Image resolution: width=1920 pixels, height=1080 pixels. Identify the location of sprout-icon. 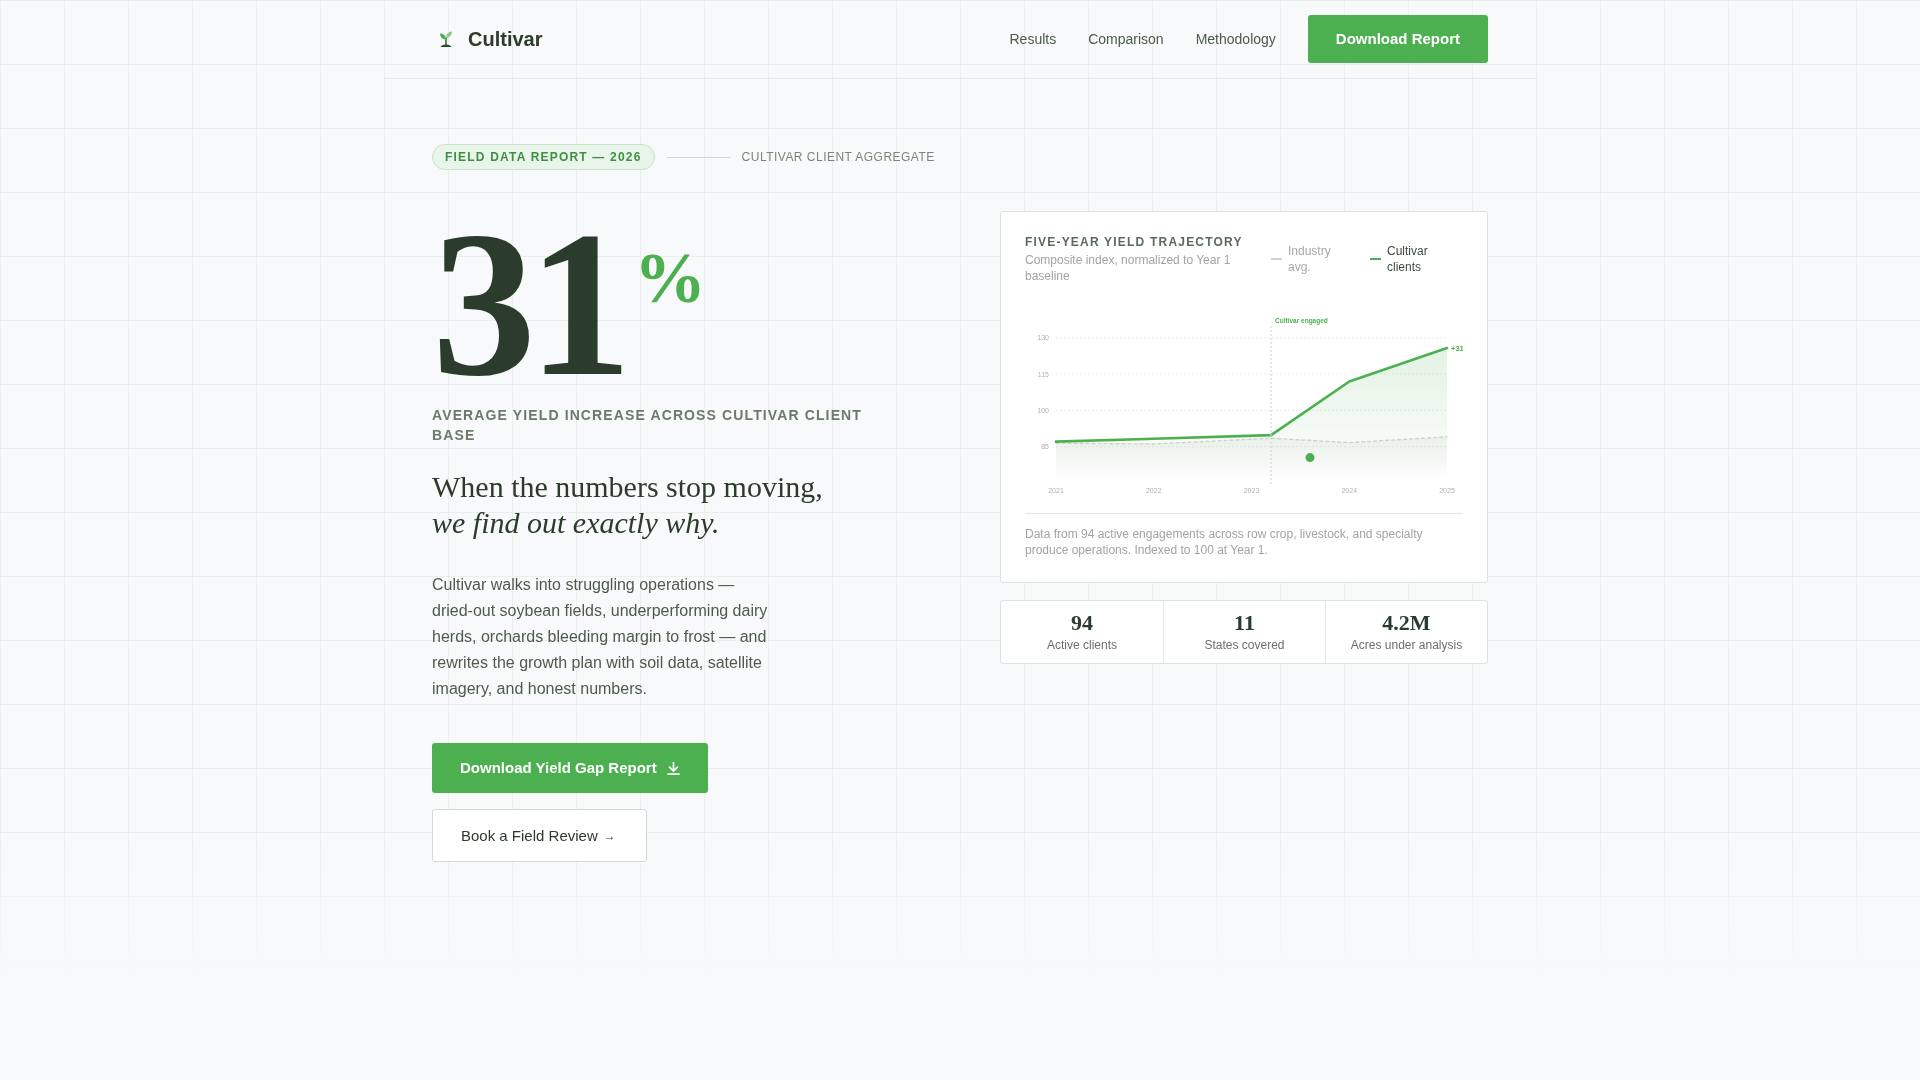
(446, 39).